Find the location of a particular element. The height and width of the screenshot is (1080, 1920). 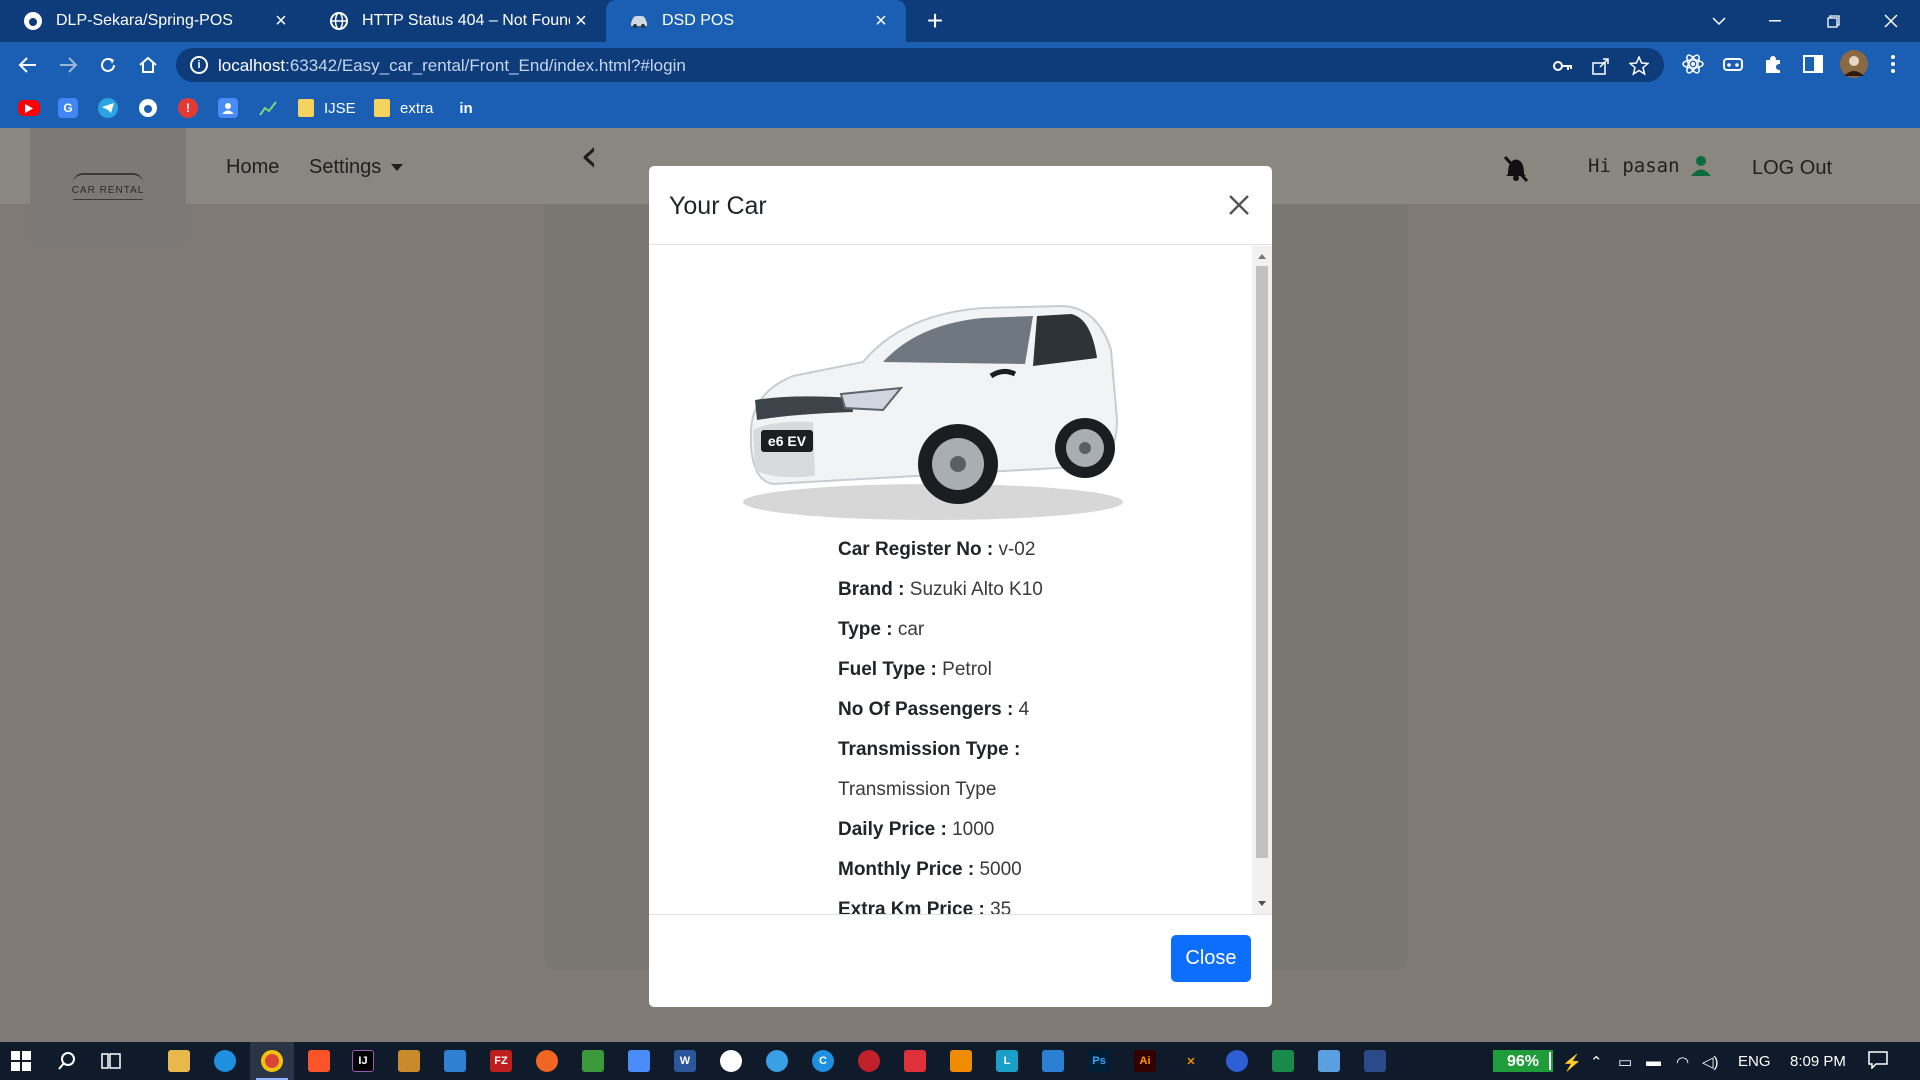

tab-dsd-pos: DSD POS × is located at coordinates (756, 21).